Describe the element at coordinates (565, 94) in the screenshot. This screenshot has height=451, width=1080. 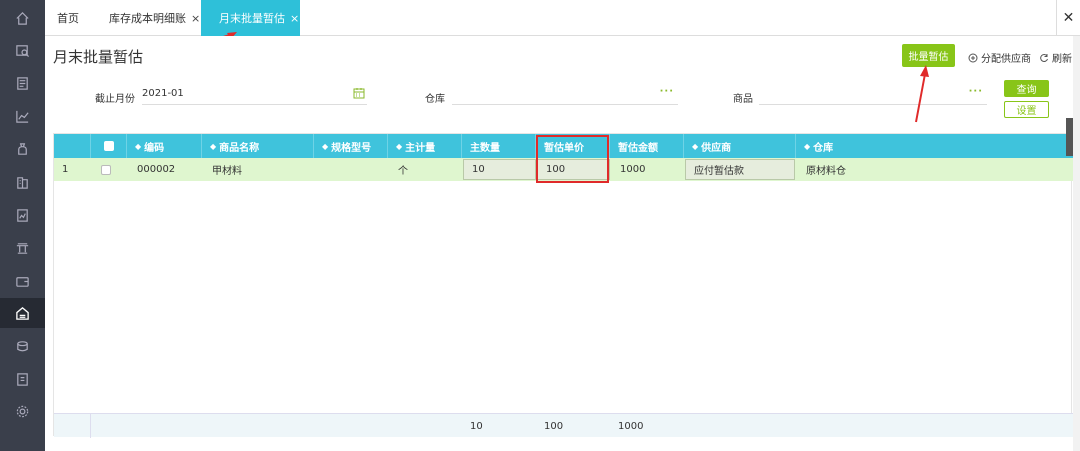
I see `warehouse-field: ···` at that location.